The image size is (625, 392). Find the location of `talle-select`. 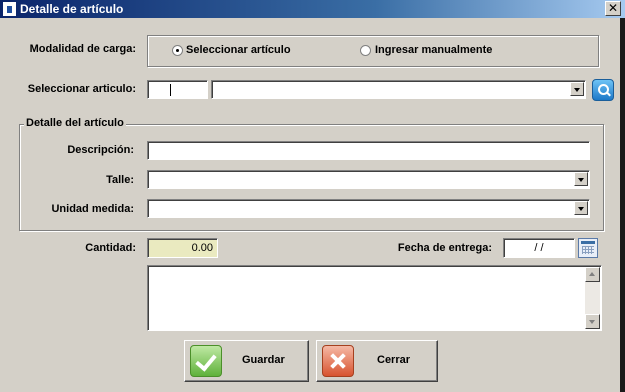

talle-select is located at coordinates (368, 179).